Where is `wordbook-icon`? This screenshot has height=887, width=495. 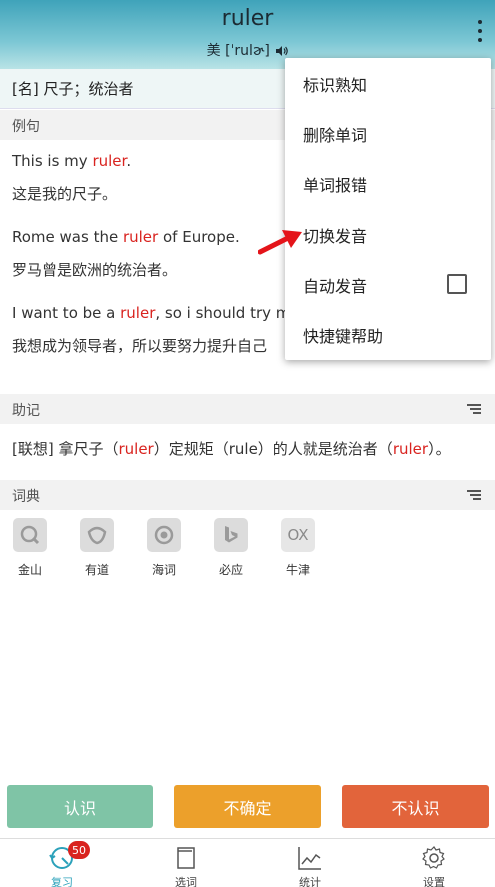
wordbook-icon is located at coordinates (186, 858).